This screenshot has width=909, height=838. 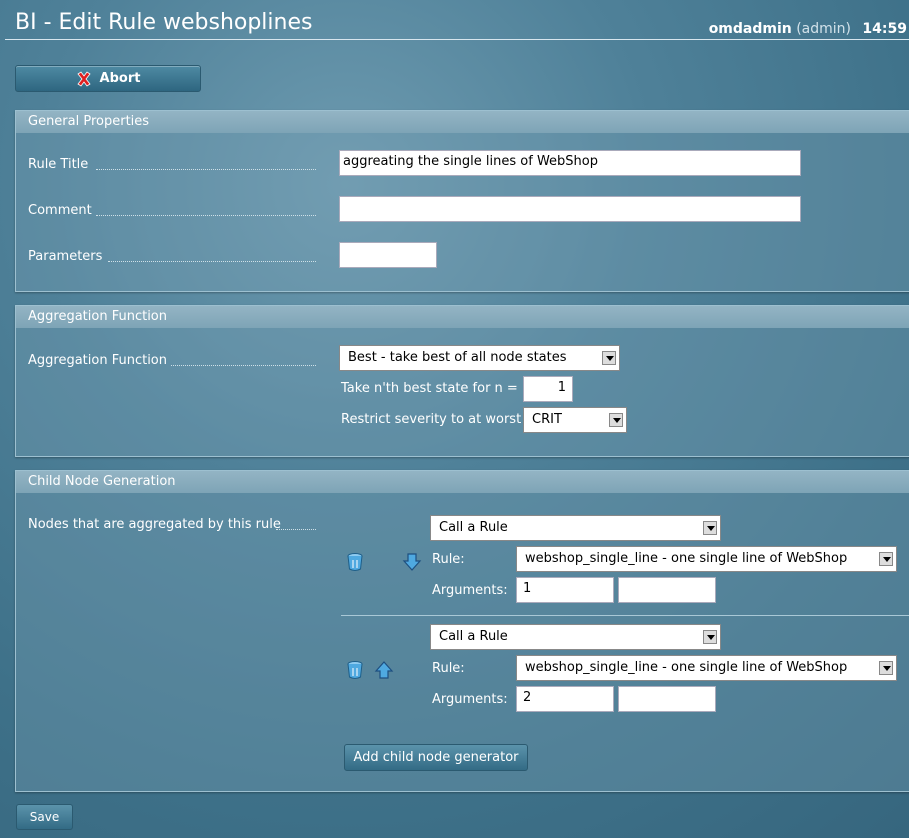 I want to click on save-button: Save, so click(x=44, y=817).